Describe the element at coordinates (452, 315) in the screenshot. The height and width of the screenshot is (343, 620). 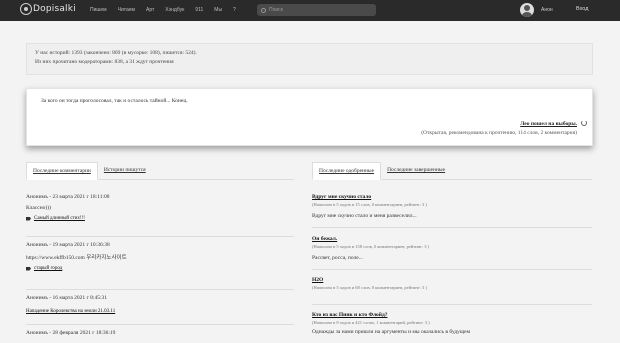
I see `story-title-link: Кто из вас Пинк и кто Флойд?` at that location.